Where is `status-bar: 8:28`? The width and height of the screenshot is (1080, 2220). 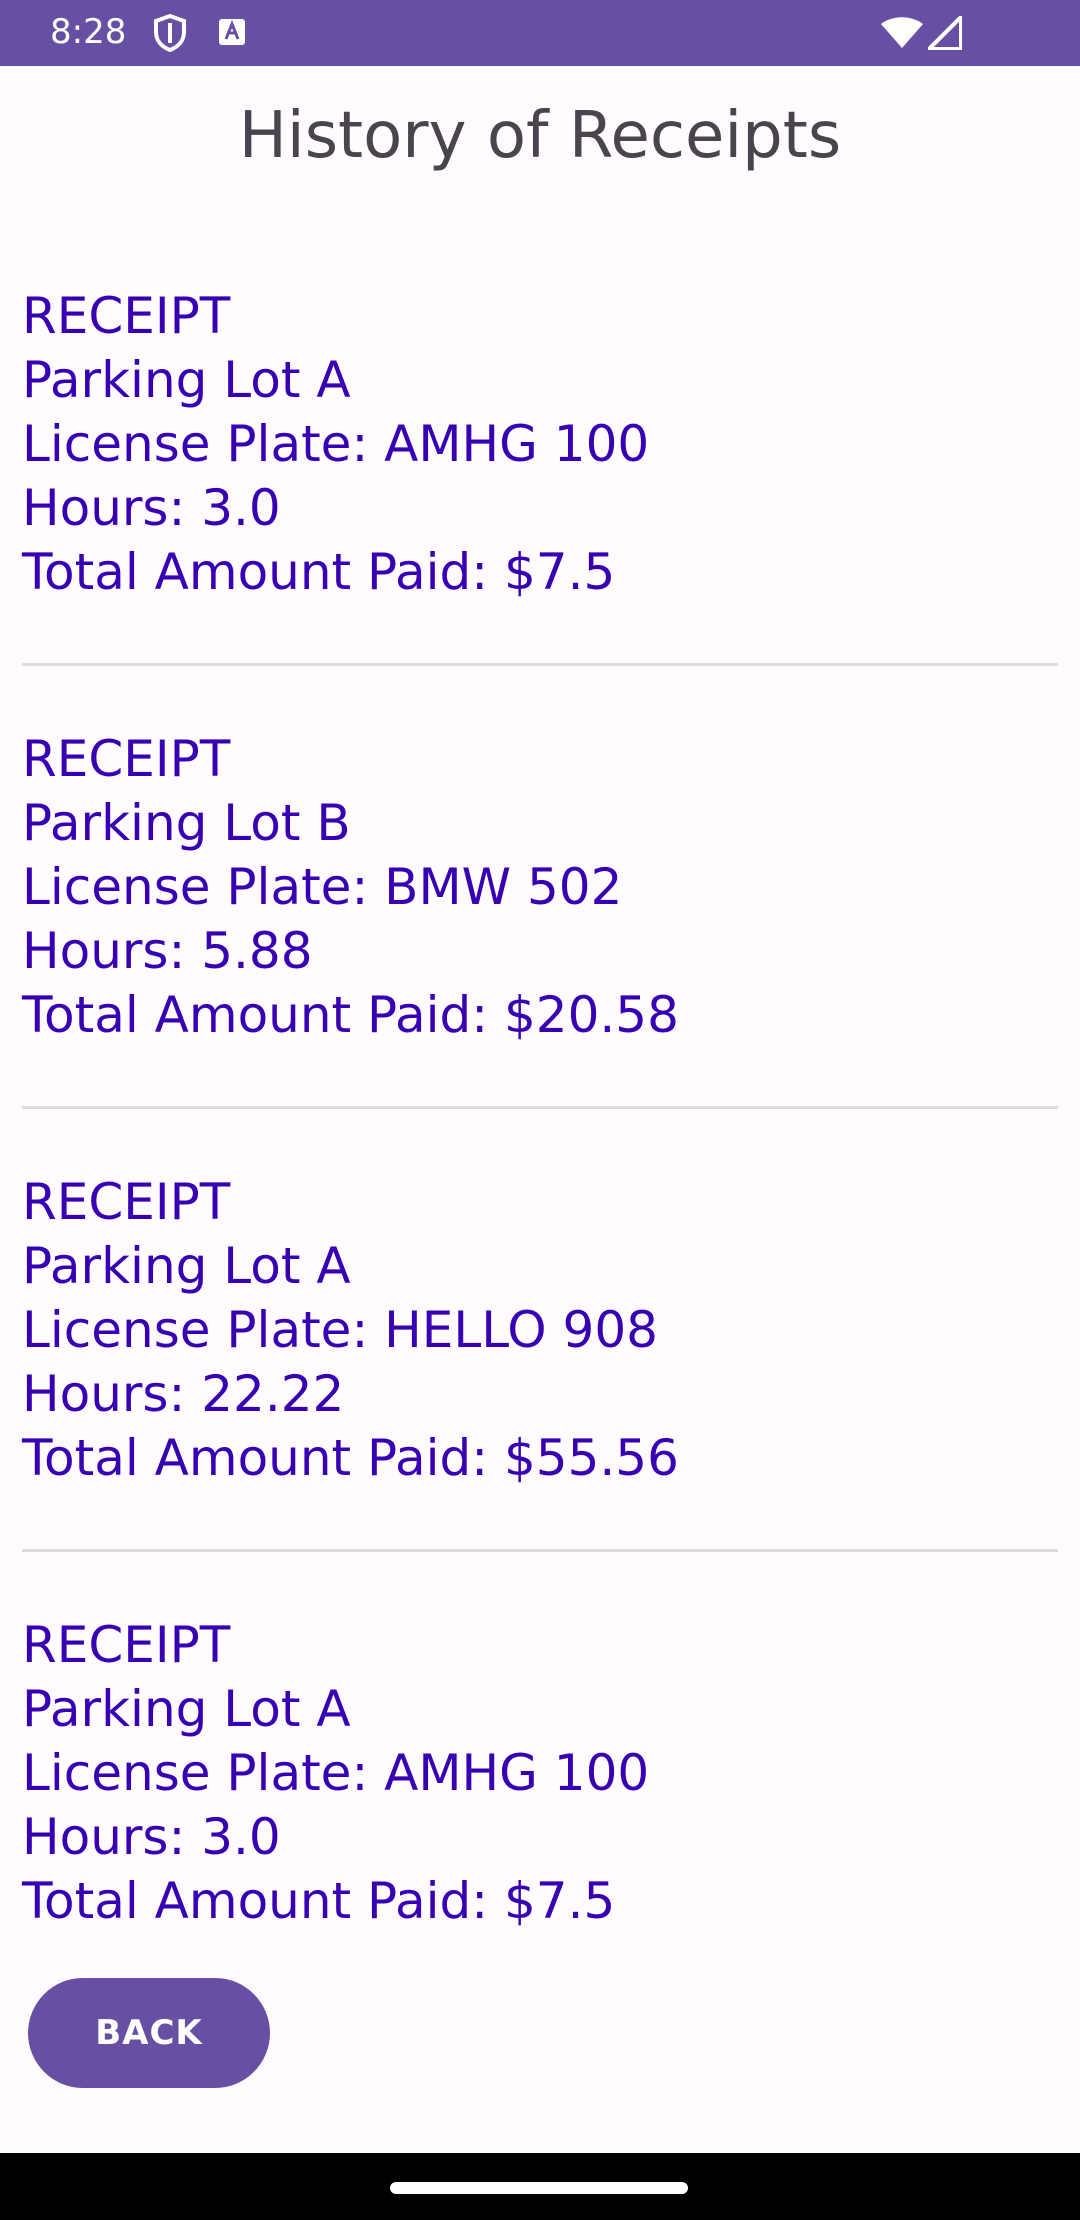
status-bar: 8:28 is located at coordinates (540, 33).